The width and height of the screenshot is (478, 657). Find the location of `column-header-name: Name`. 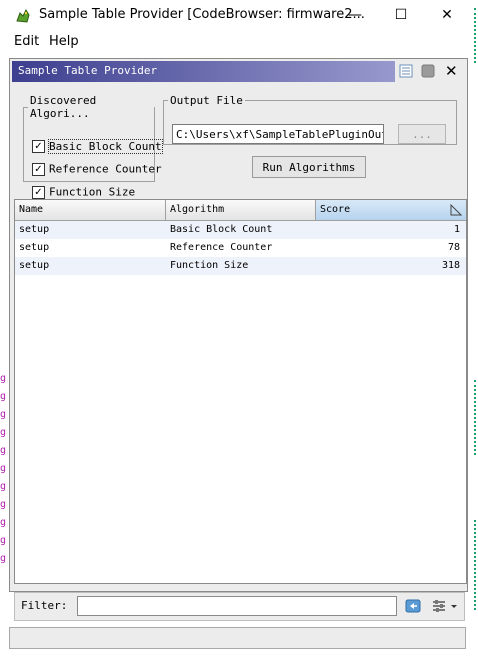

column-header-name: Name is located at coordinates (90, 210).